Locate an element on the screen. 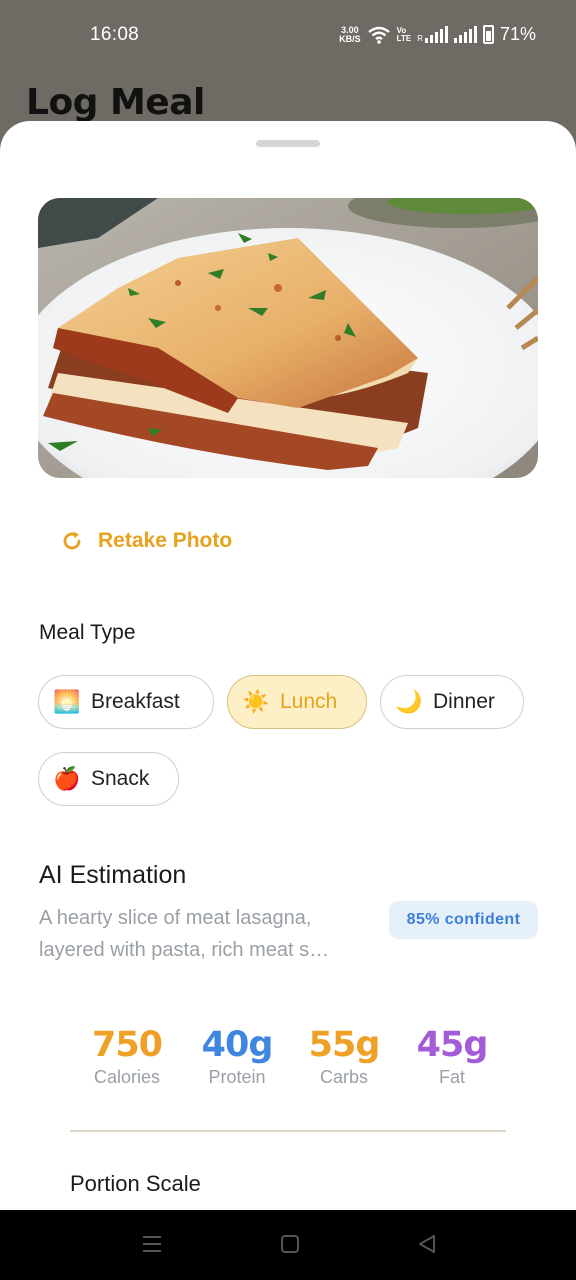 This screenshot has height=1280, width=576. chip-label: Dinner is located at coordinates (464, 701).